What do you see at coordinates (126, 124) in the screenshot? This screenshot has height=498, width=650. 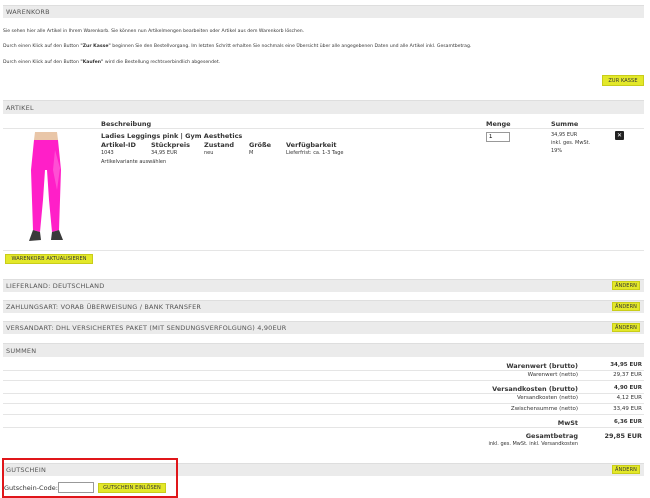 I see `col-beschreibung: Beschreibung` at bounding box center [126, 124].